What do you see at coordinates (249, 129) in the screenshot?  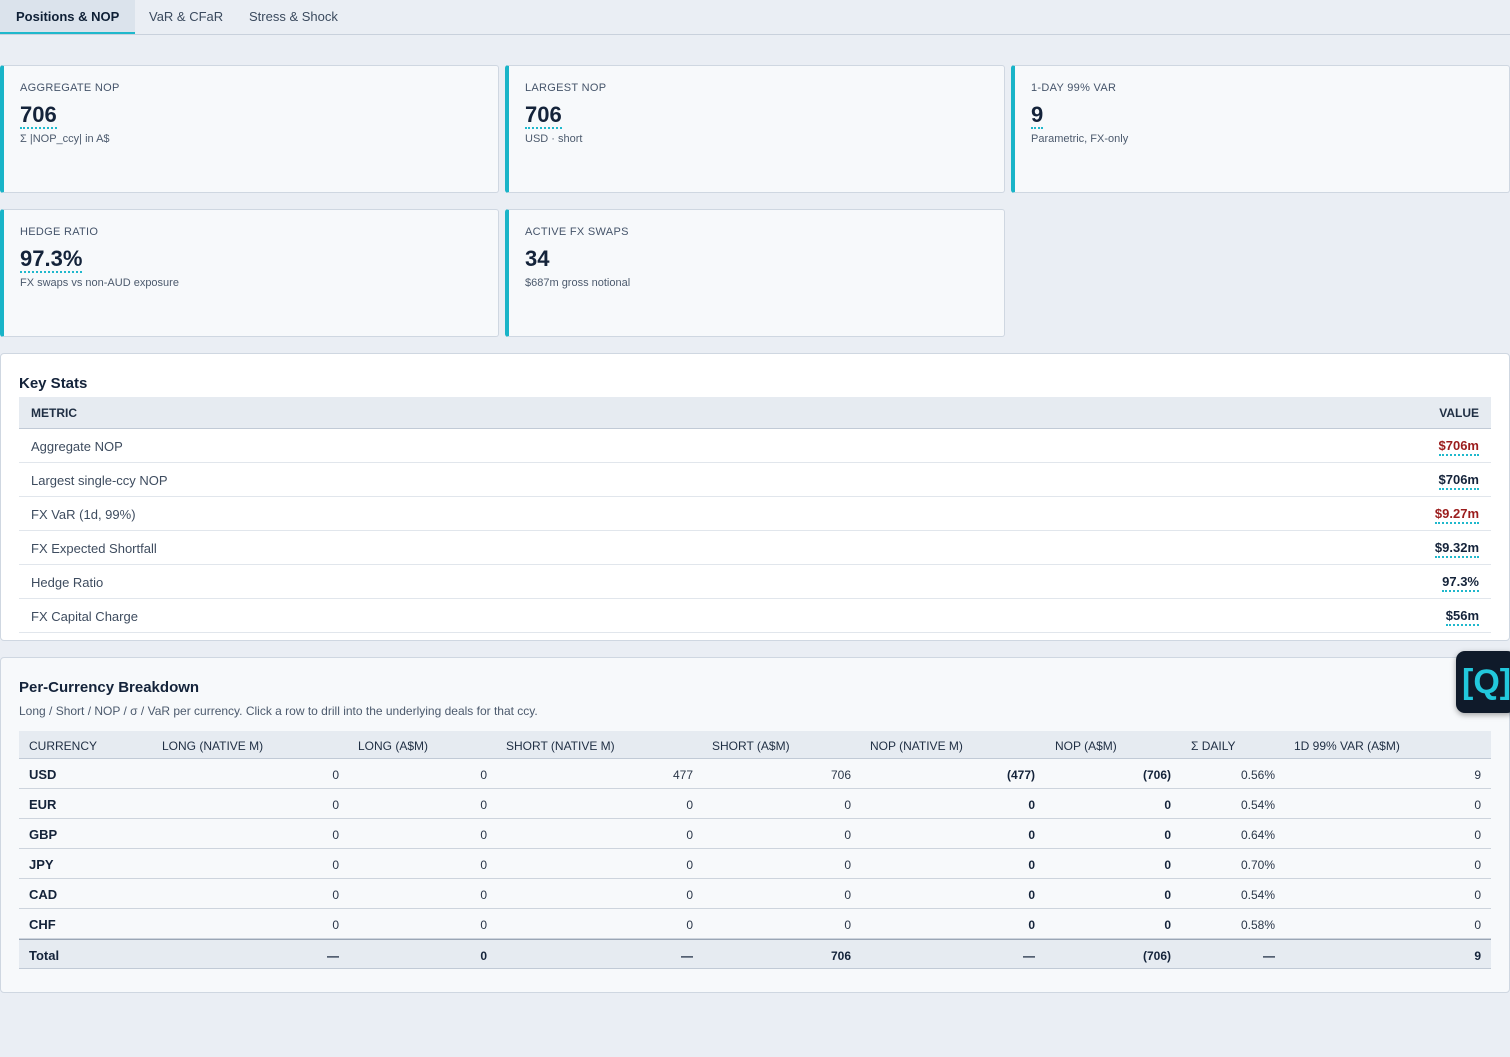 I see `kpi-card-aggregate-nop: AGGREGATE NOP 706 Σ |NOP_ccy| in A$` at bounding box center [249, 129].